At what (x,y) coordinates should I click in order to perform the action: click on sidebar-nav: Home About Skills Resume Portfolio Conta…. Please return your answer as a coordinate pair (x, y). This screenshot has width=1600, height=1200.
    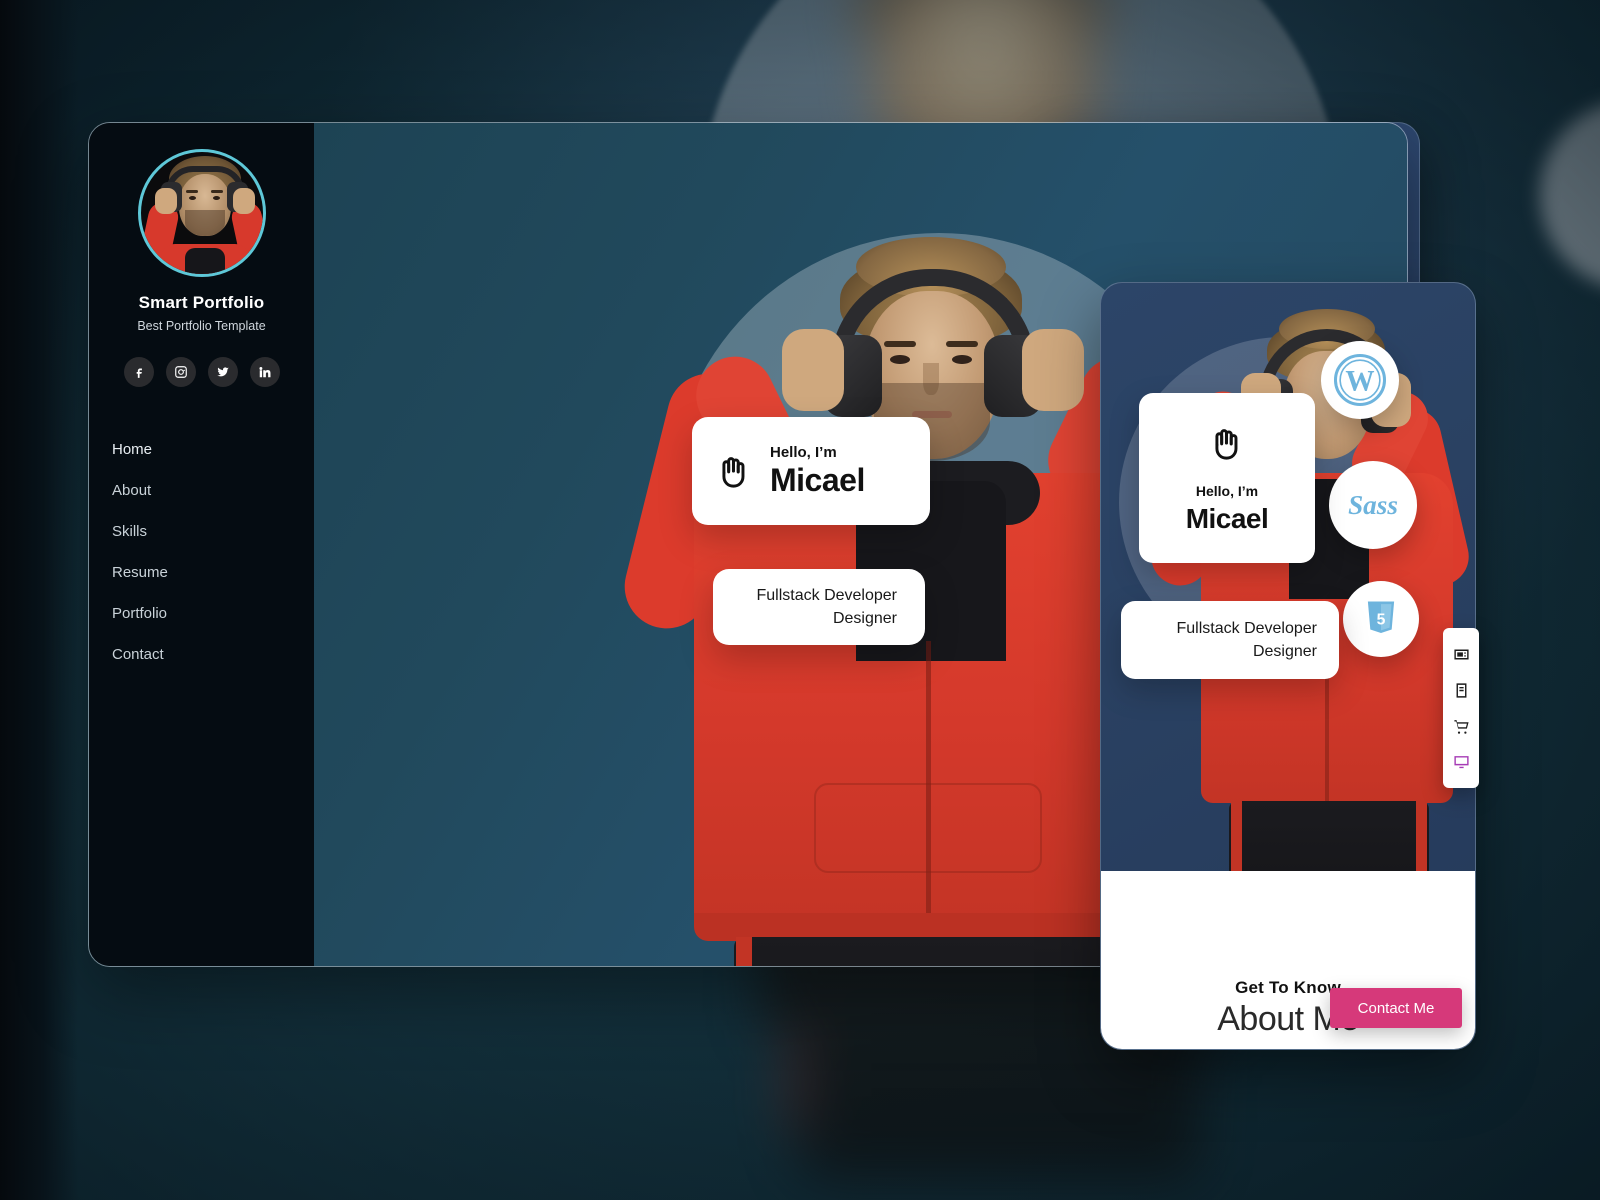
    Looking at the image, I should click on (201, 552).